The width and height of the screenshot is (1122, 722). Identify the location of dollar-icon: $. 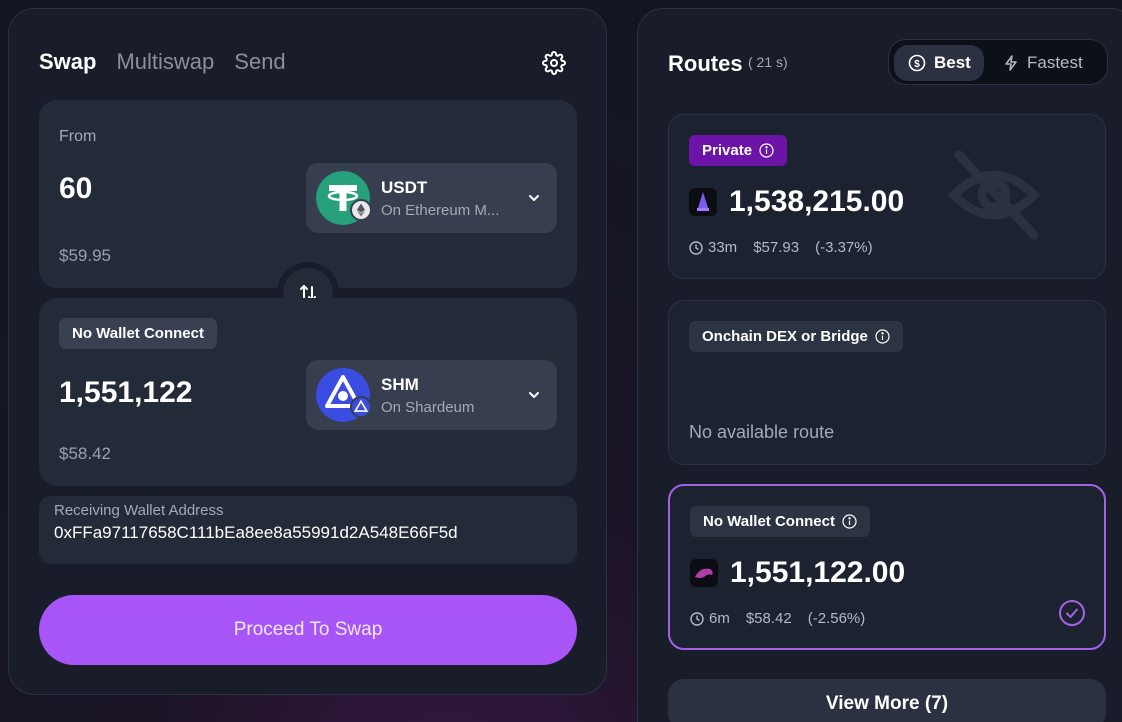
(917, 63).